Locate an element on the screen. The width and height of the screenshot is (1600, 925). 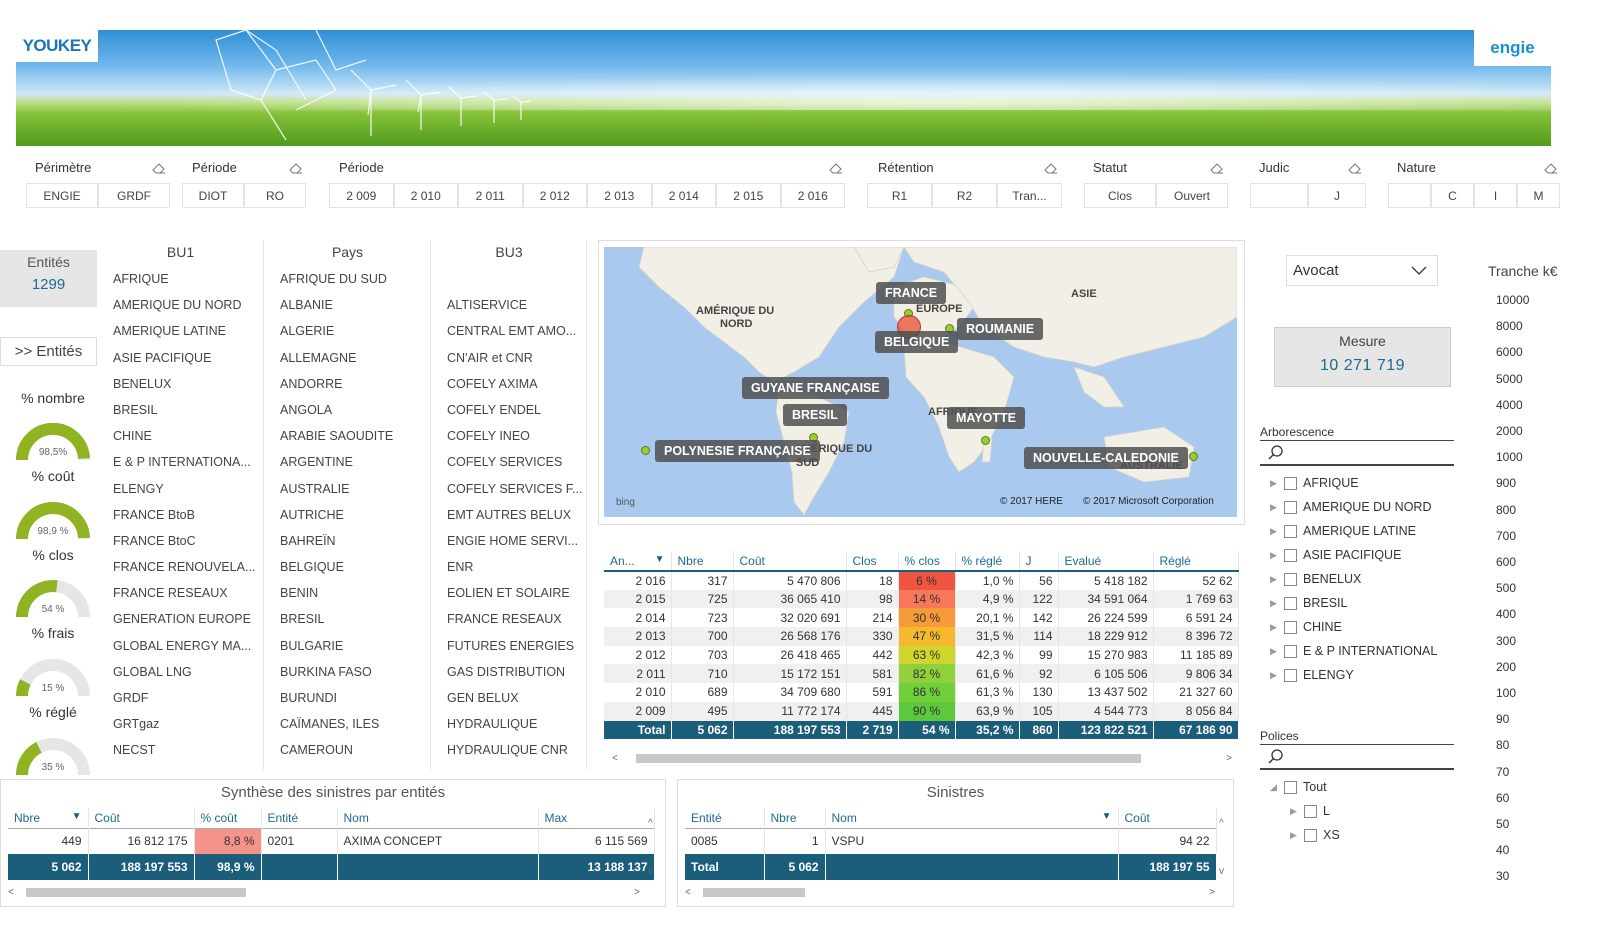
list-item: BENELUX is located at coordinates (180, 384).